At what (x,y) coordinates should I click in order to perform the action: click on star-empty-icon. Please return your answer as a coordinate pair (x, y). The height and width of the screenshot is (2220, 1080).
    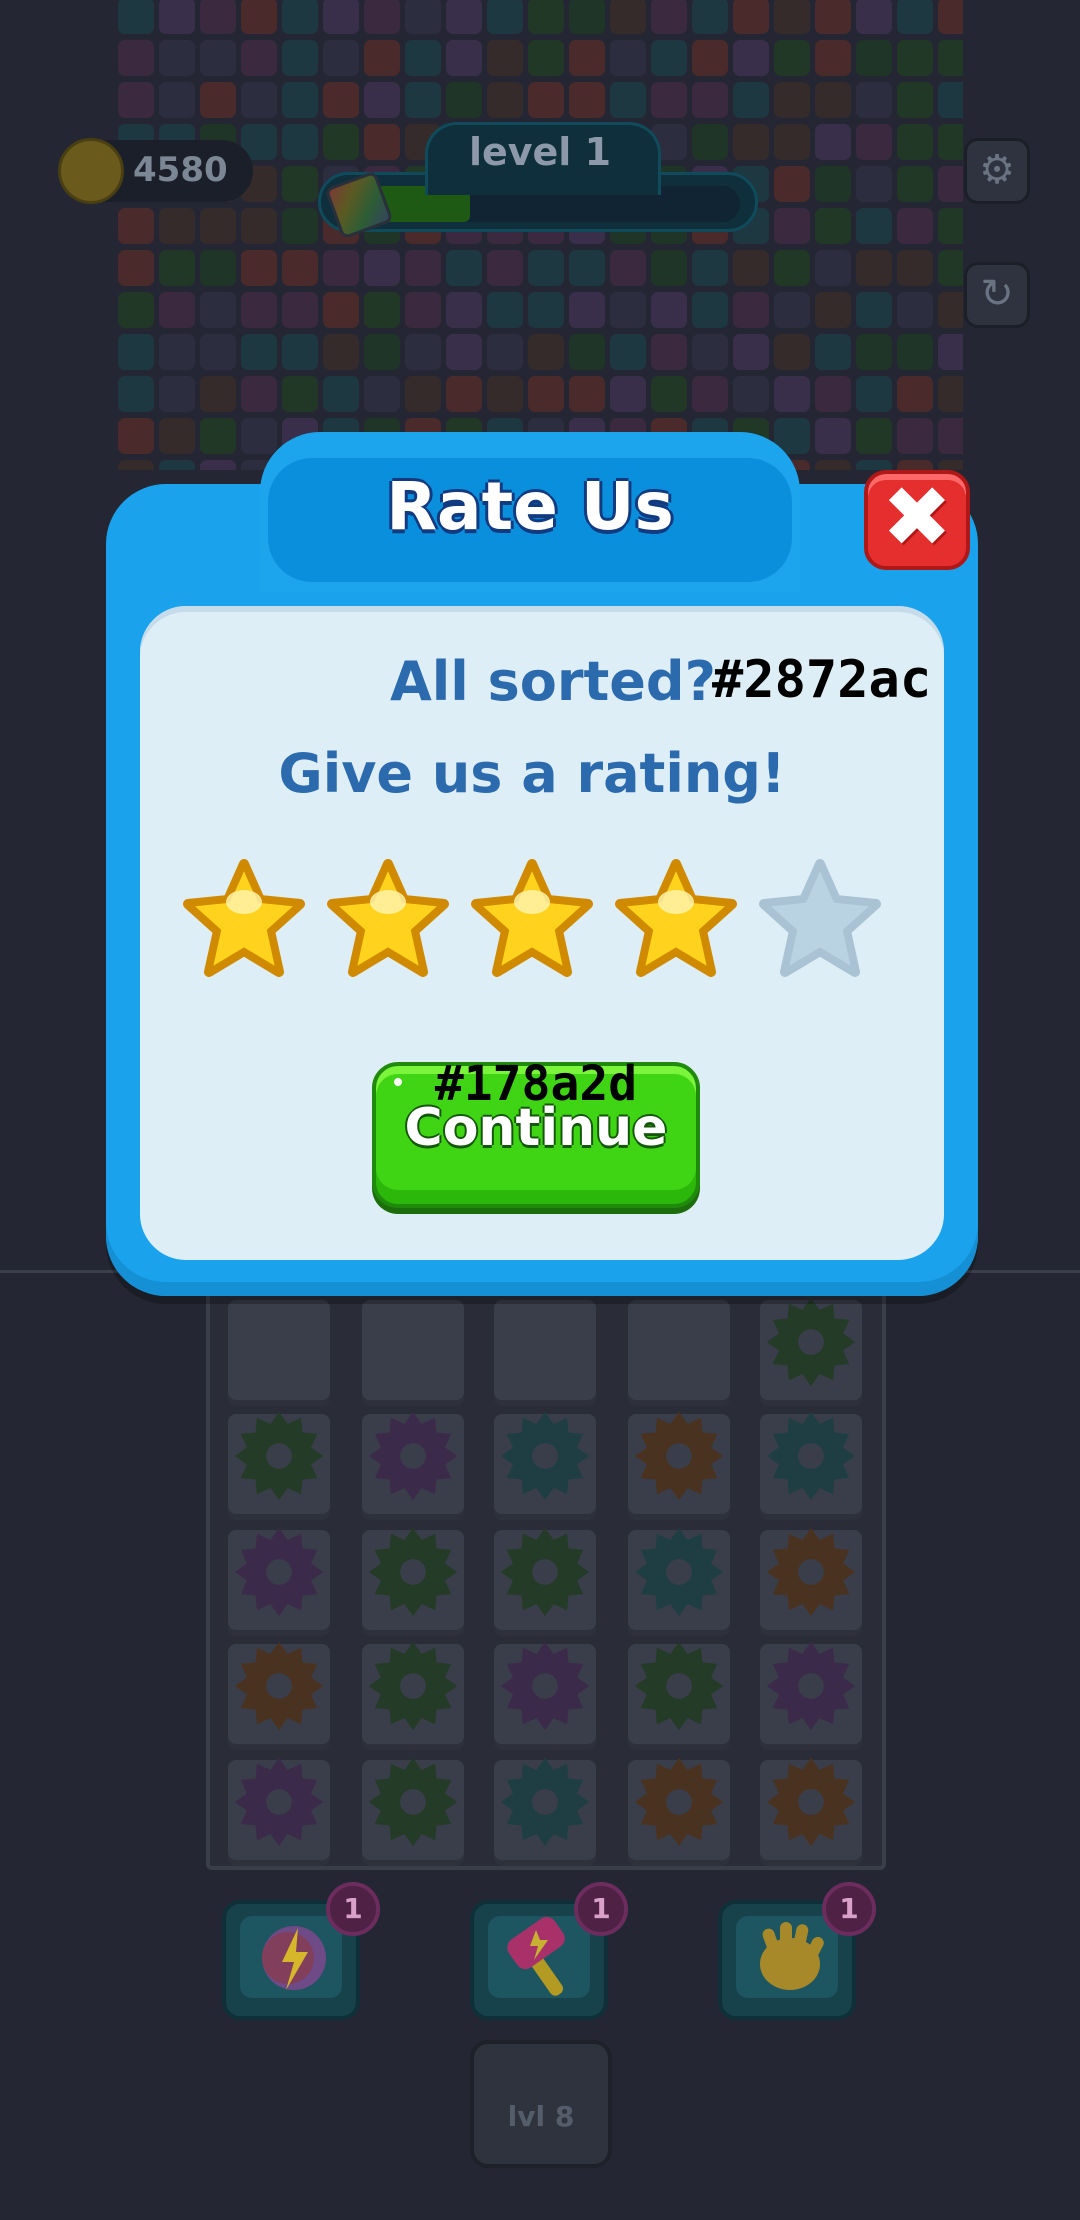
    Looking at the image, I should click on (820, 919).